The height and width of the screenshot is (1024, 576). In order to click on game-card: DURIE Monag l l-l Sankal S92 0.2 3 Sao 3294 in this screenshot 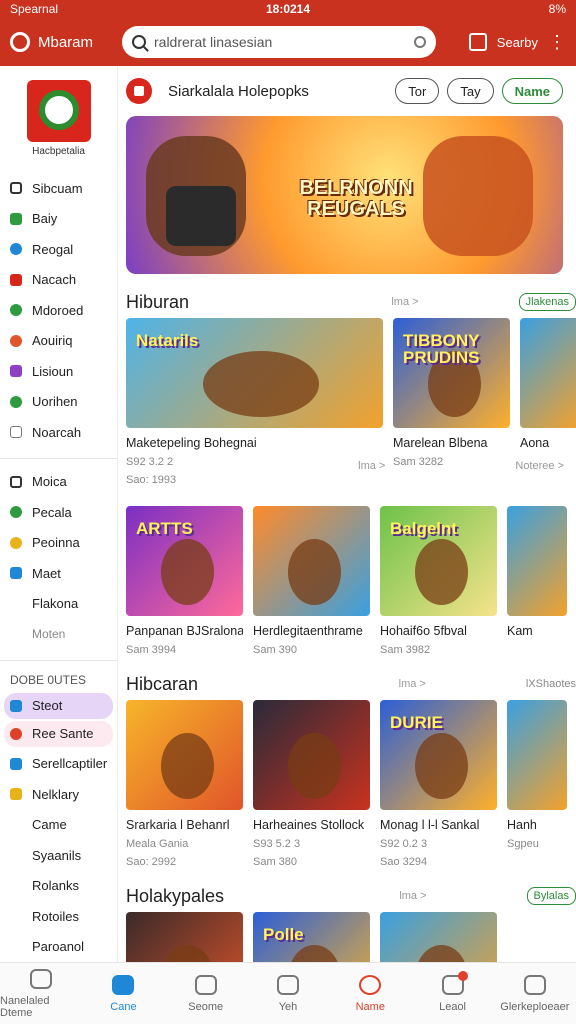, I will do `click(438, 784)`.